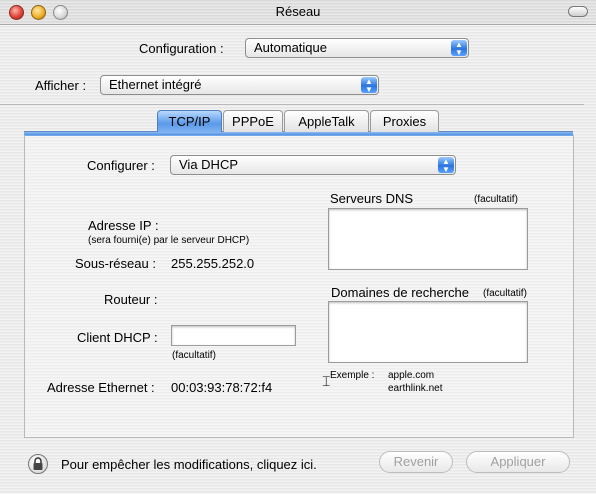  I want to click on revert-button: Revenir, so click(416, 462).